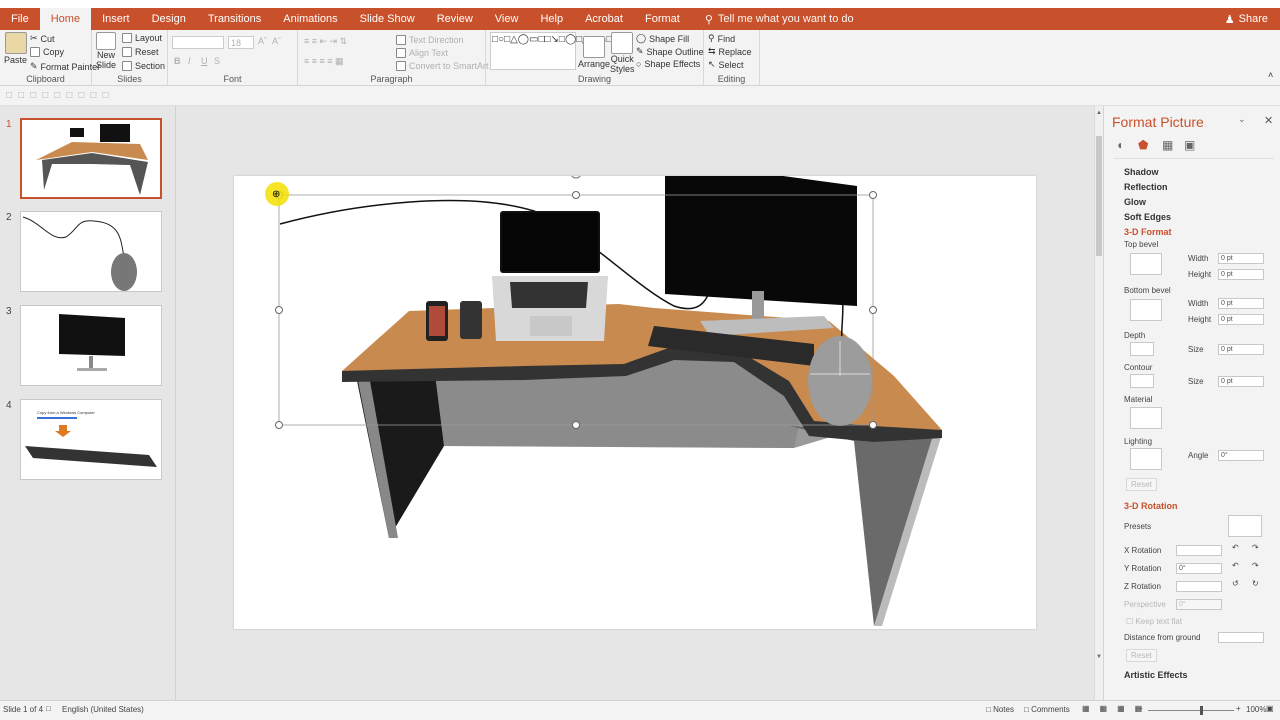  What do you see at coordinates (106, 51) in the screenshot?
I see `new-slide-button: New Slide` at bounding box center [106, 51].